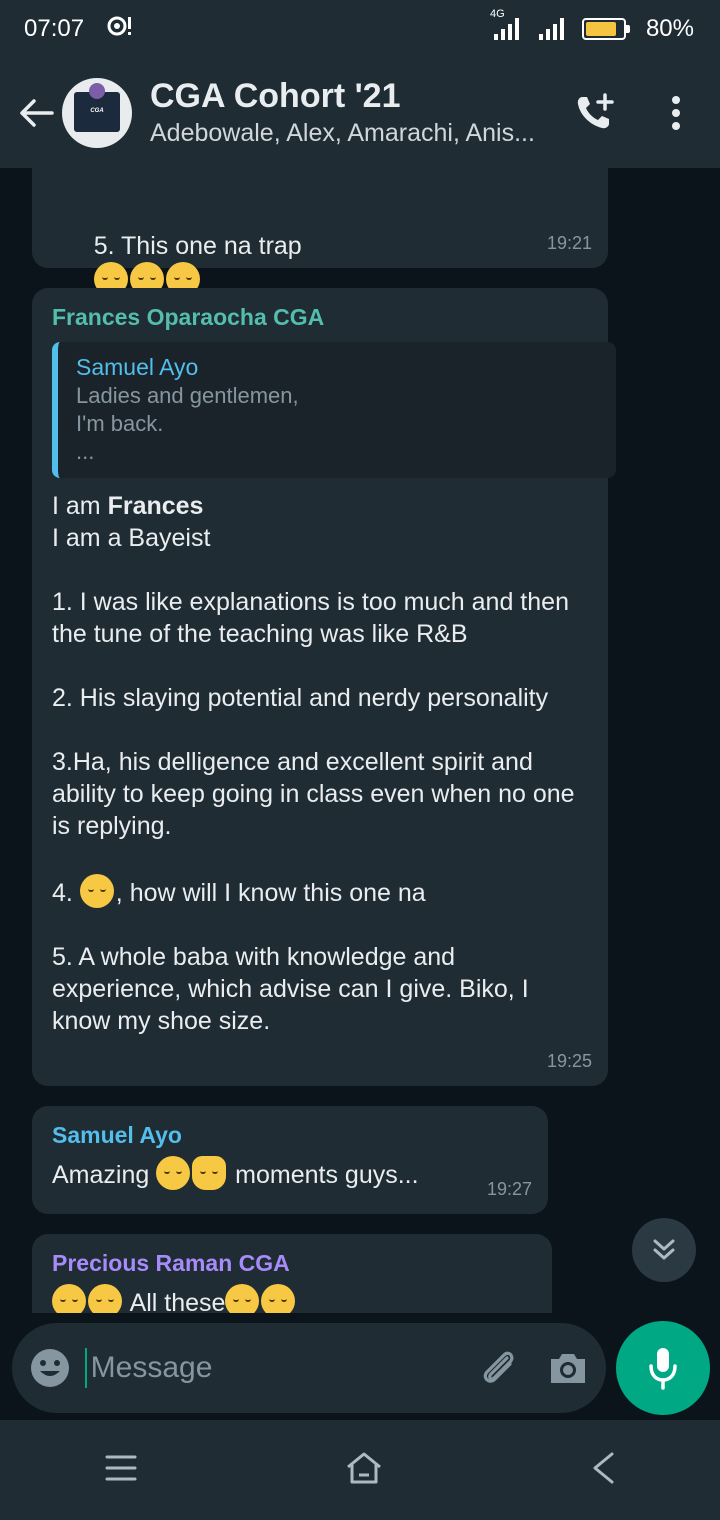 The height and width of the screenshot is (1520, 720). Describe the element at coordinates (497, 14) in the screenshot. I see `network-type: 4G` at that location.